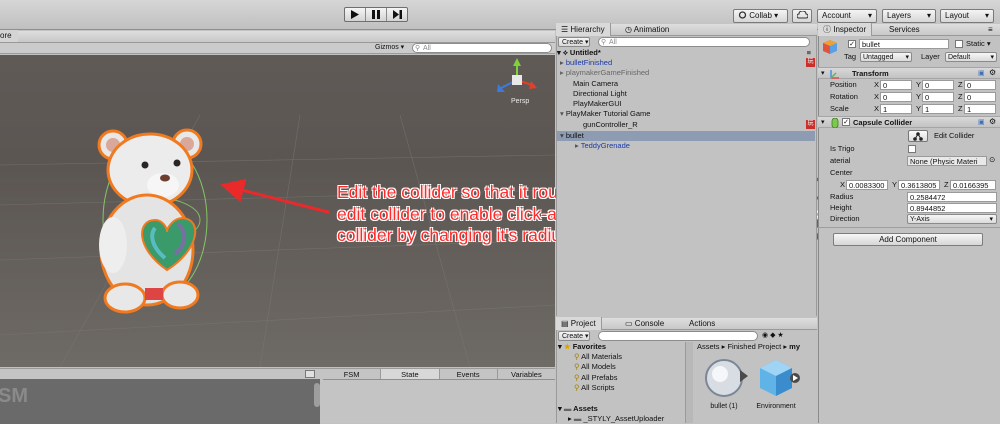  Describe the element at coordinates (317, 395) in the screenshot. I see `playmaker-scrollbar` at that location.